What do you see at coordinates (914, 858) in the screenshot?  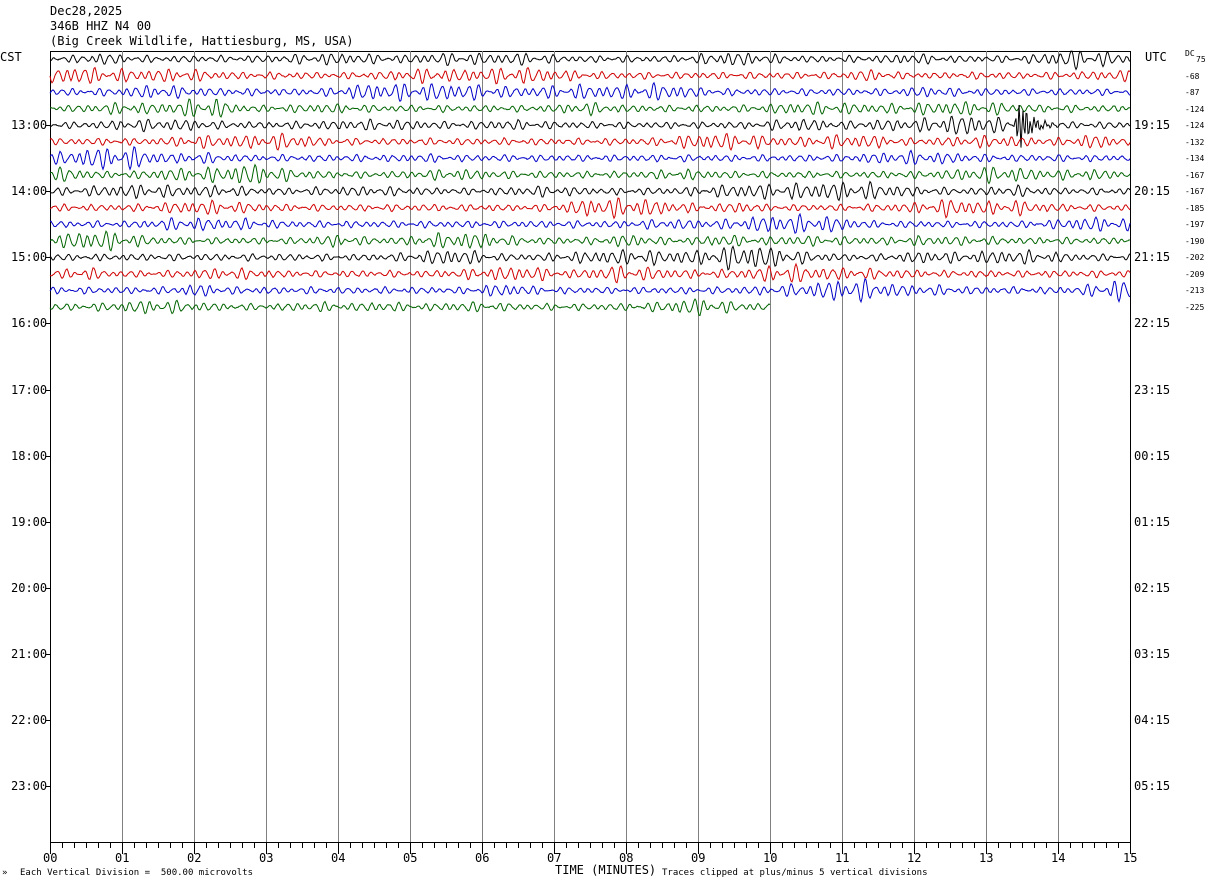 I see `x-tick-label: 12` at bounding box center [914, 858].